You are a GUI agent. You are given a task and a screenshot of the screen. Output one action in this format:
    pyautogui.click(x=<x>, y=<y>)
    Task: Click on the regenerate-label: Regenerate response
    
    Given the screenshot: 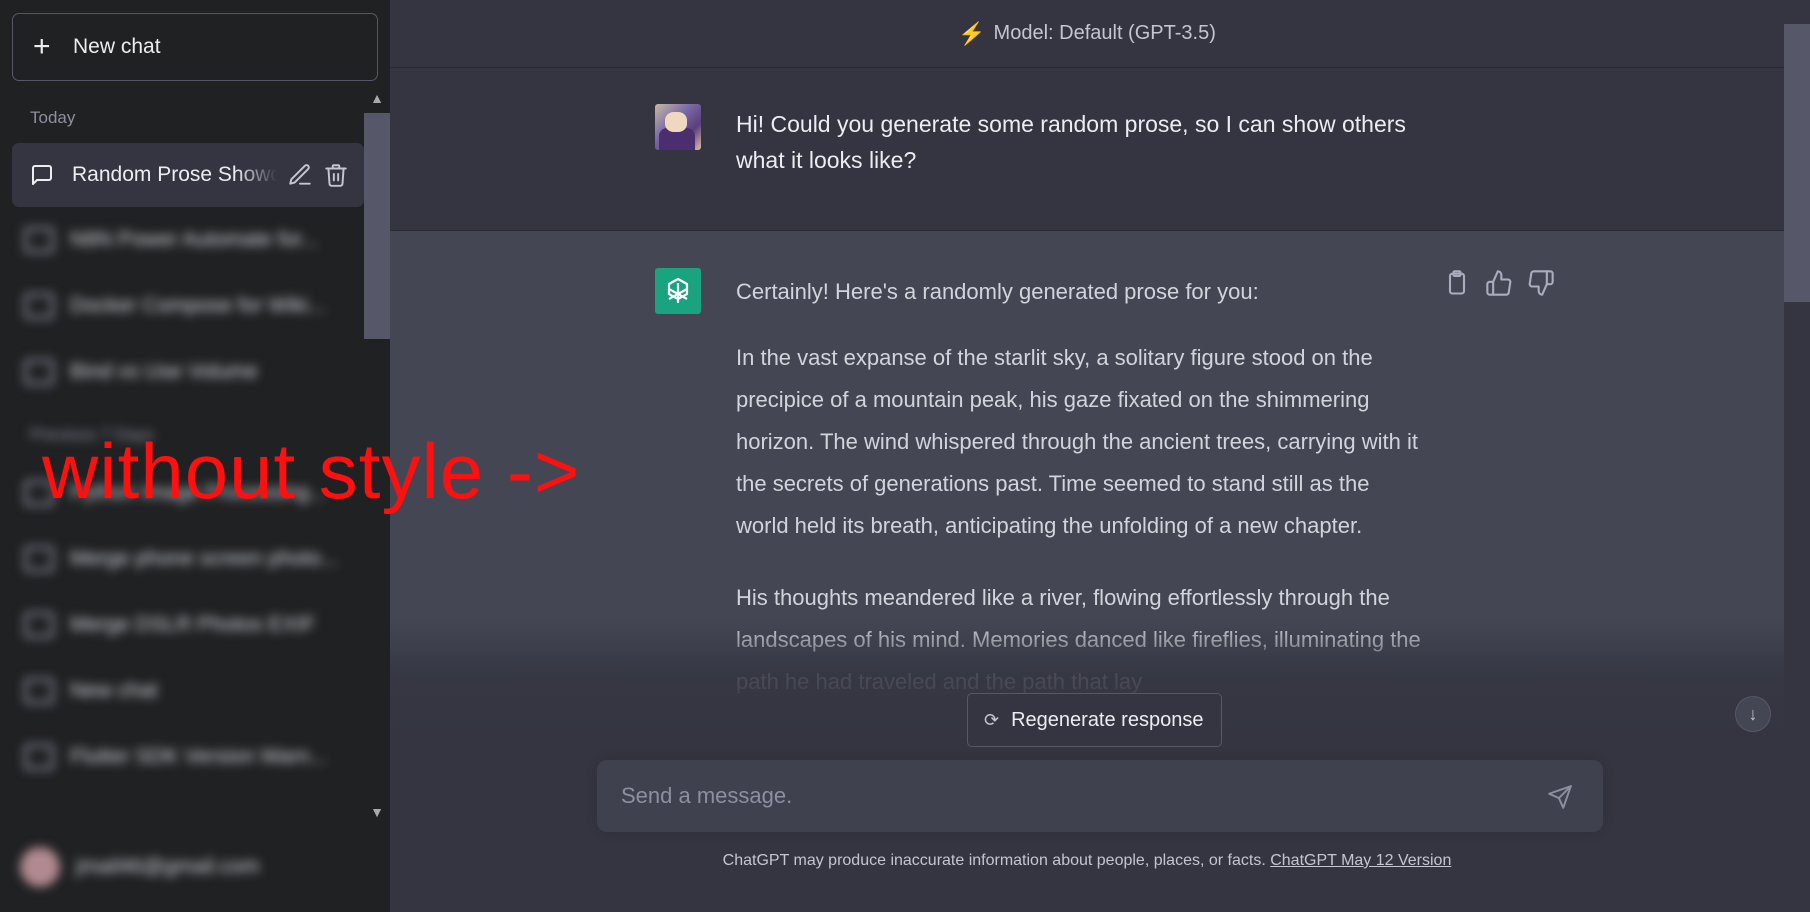 What is the action you would take?
    pyautogui.click(x=1107, y=719)
    